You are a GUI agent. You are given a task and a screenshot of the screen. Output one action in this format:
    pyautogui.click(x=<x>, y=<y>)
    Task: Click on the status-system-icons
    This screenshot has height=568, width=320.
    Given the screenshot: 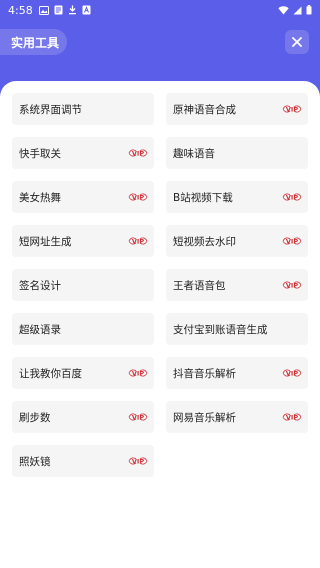 What is the action you would take?
    pyautogui.click(x=295, y=10)
    